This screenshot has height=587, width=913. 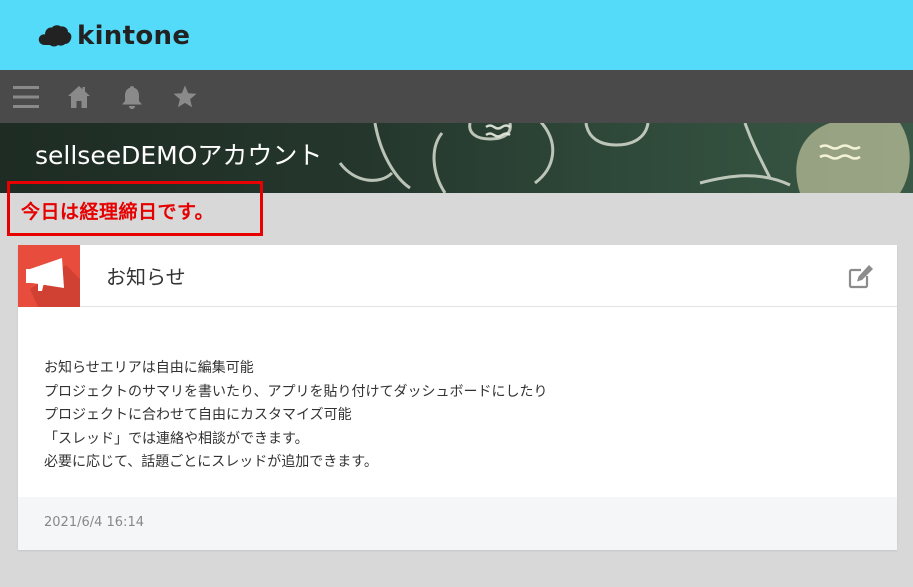 What do you see at coordinates (55, 36) in the screenshot?
I see `cloud-logo-icon` at bounding box center [55, 36].